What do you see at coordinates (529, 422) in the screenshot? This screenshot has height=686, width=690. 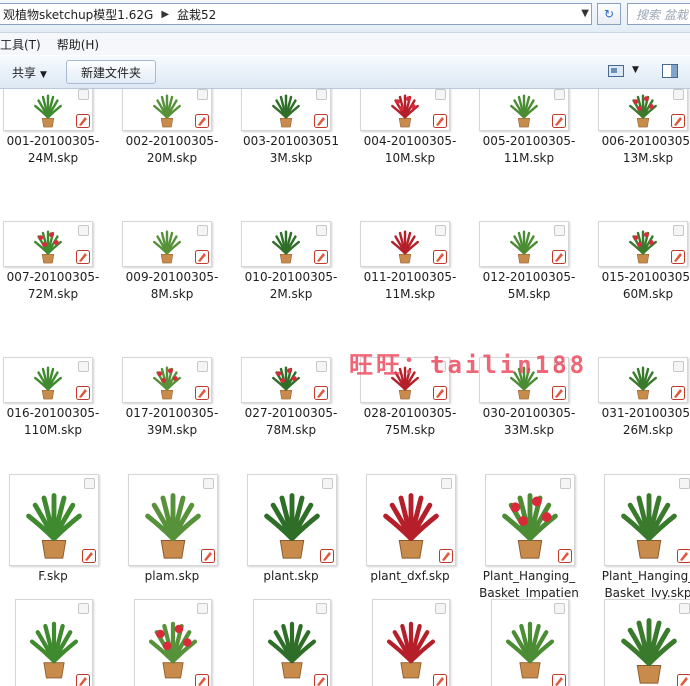 I see `file-name: 030-20100305-33M.skp` at bounding box center [529, 422].